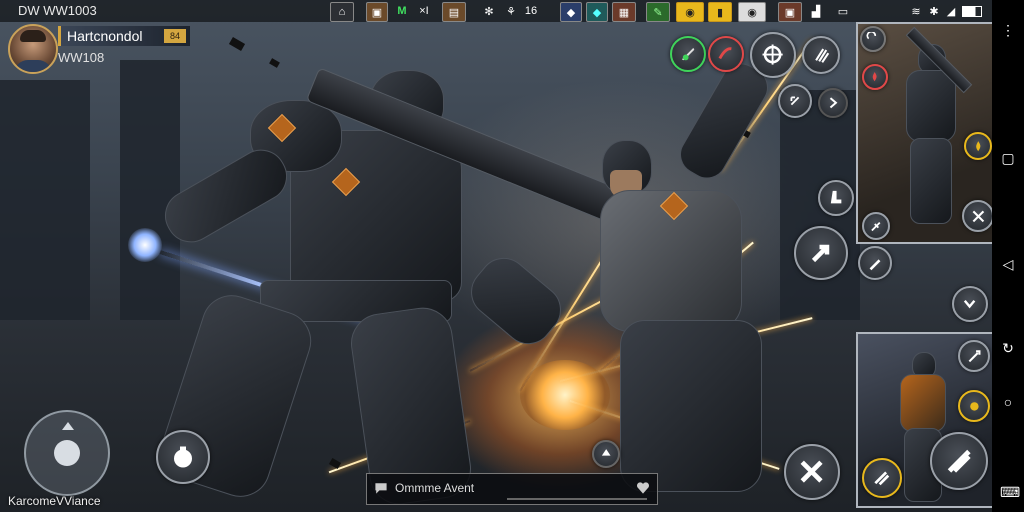 Image resolution: width=1024 pixels, height=512 pixels. I want to click on boot-icon, so click(836, 197).